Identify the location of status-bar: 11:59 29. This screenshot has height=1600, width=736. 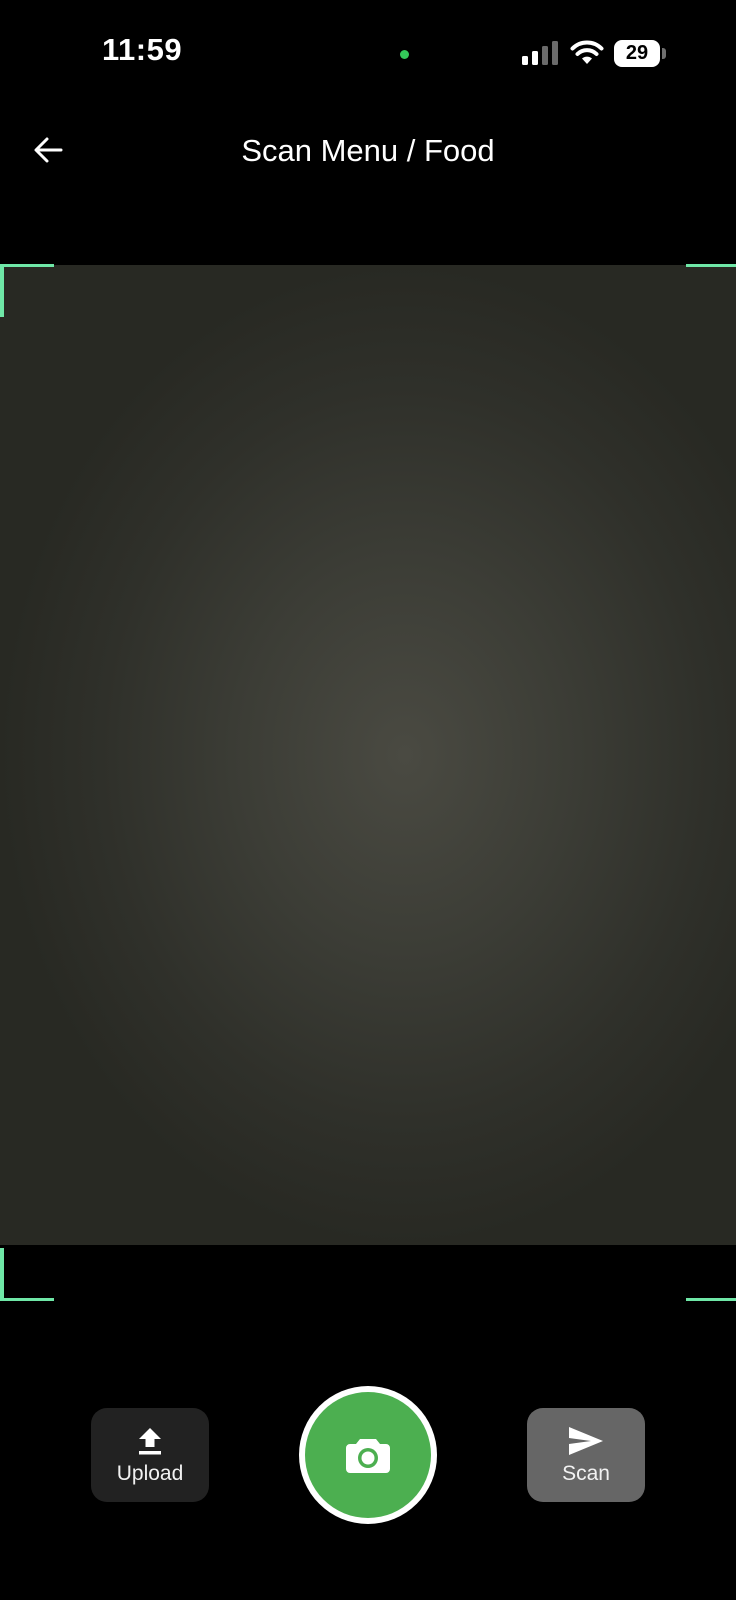
(368, 55).